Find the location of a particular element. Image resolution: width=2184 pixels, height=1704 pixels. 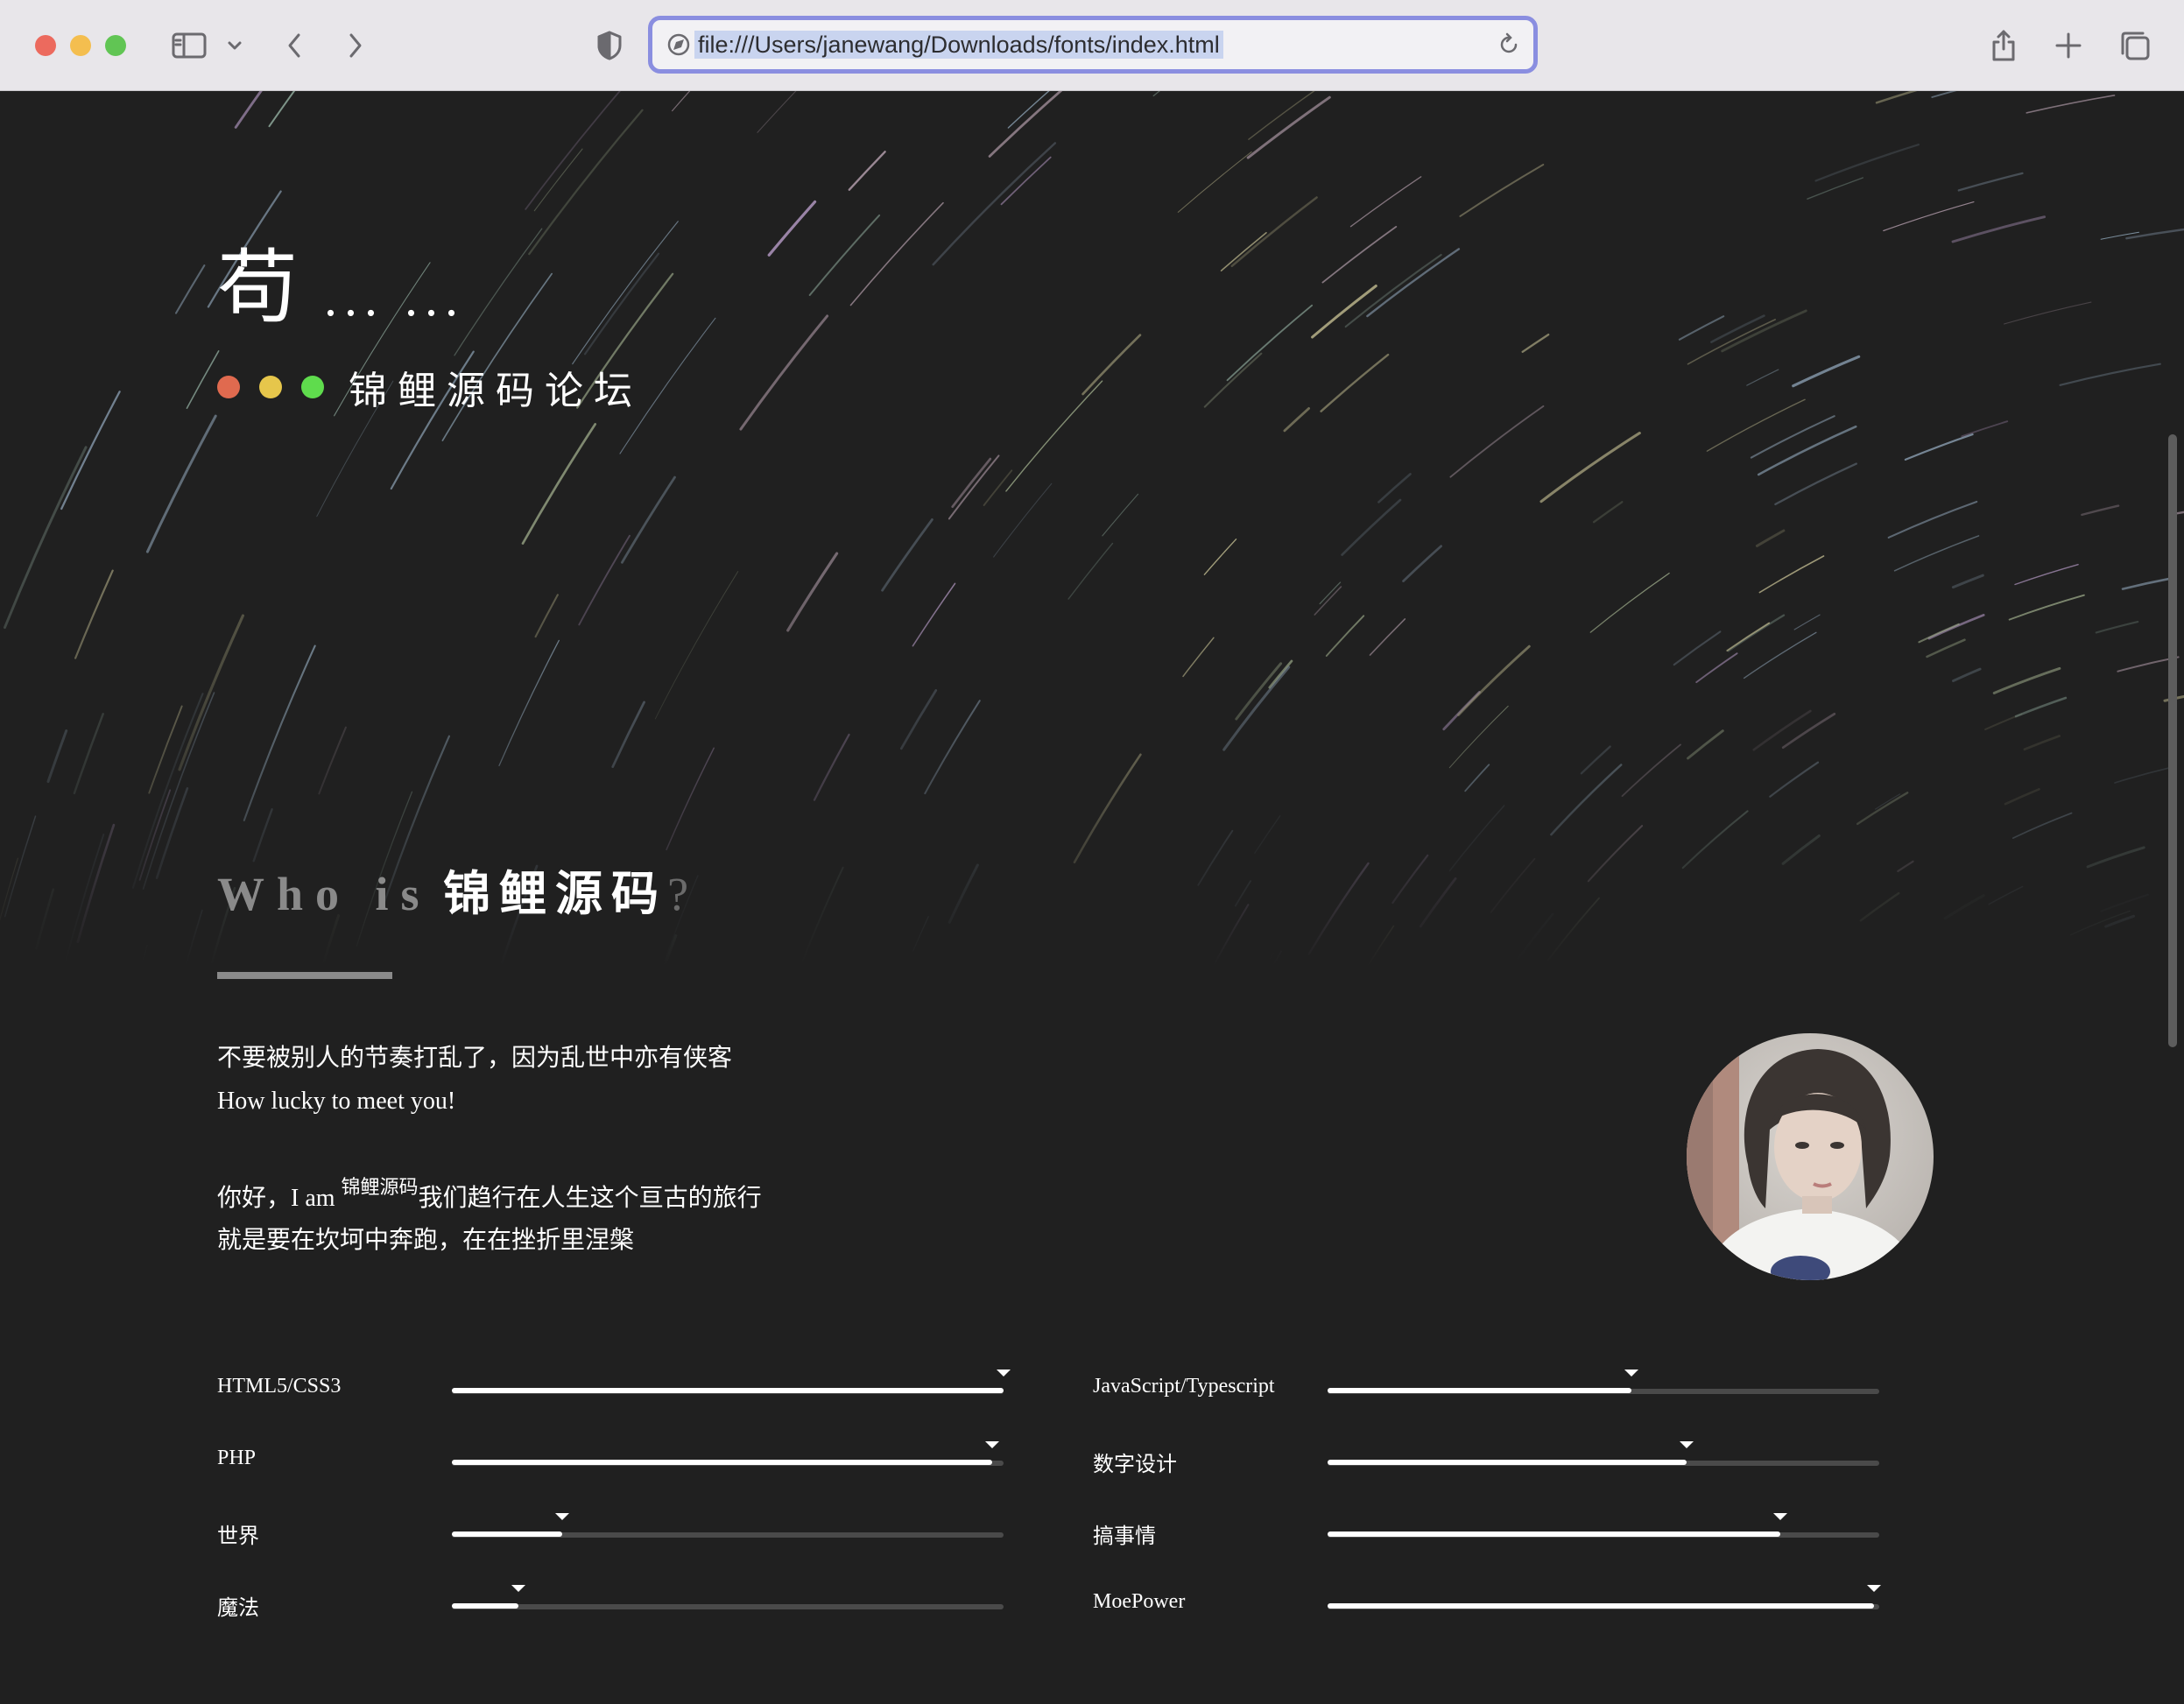

intro-line-2: How lucky to meet you! is located at coordinates (336, 1101).